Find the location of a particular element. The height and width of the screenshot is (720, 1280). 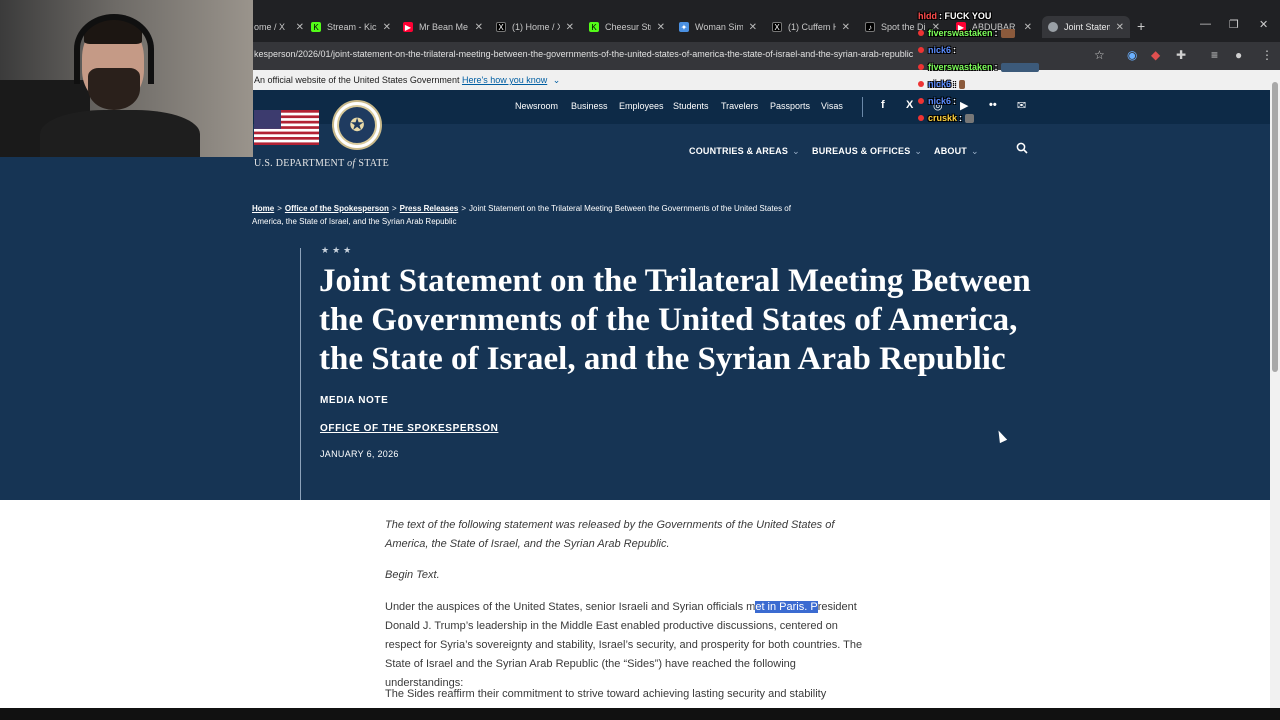

scrollbar-thumb is located at coordinates (1275, 227).